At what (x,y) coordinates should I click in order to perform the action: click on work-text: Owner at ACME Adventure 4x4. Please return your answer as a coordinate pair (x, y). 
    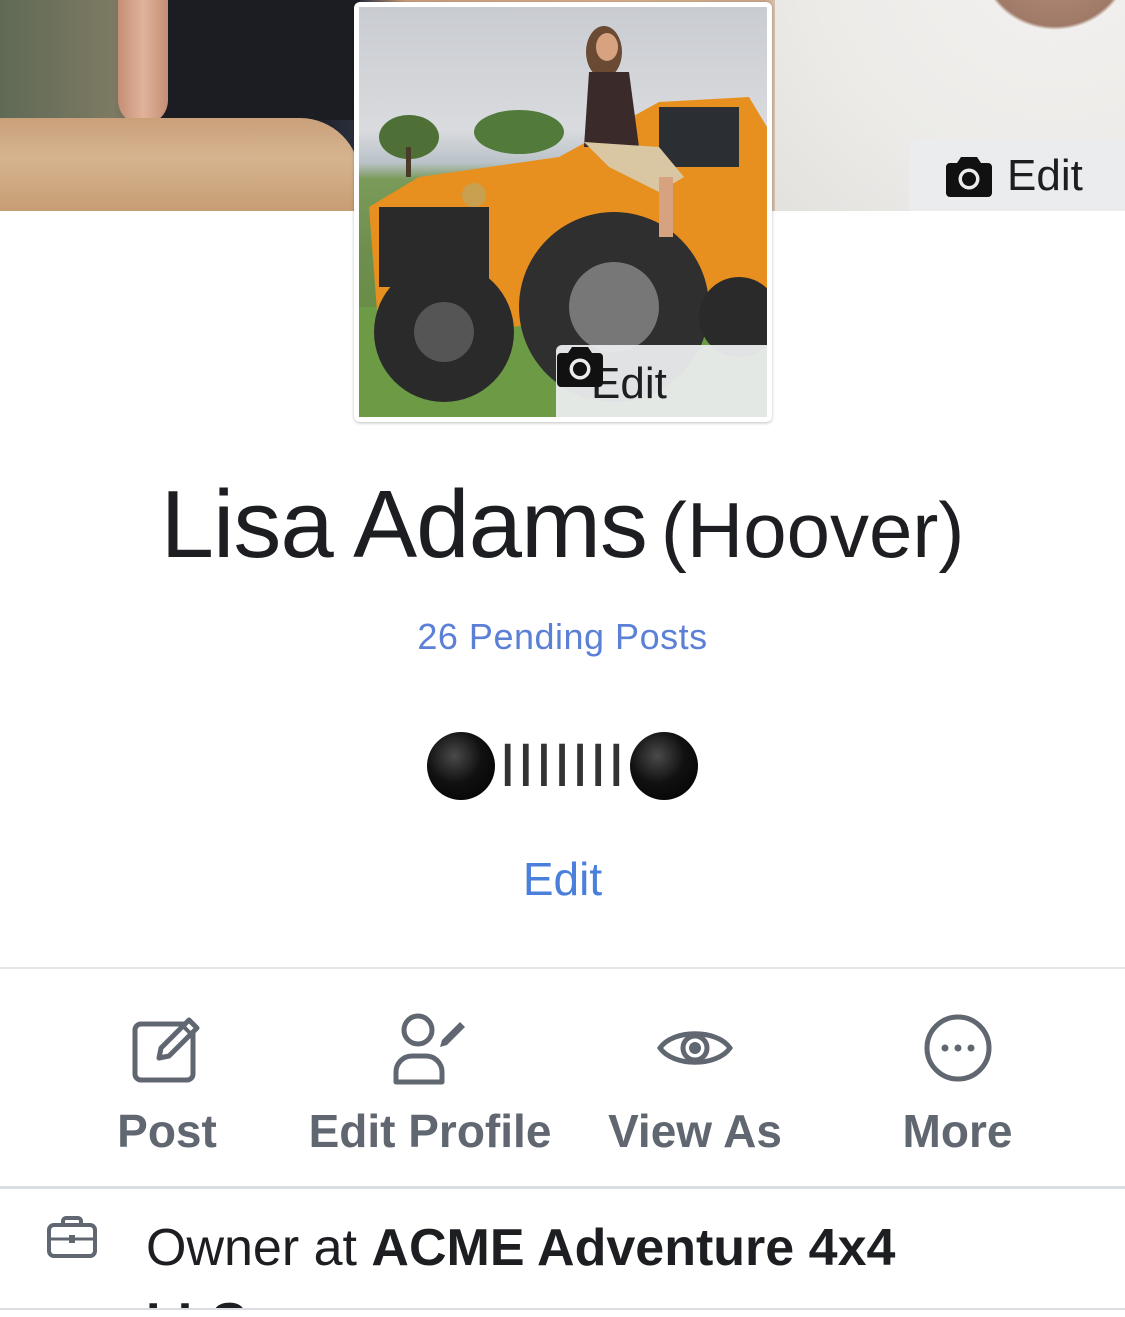
    Looking at the image, I should click on (520, 1248).